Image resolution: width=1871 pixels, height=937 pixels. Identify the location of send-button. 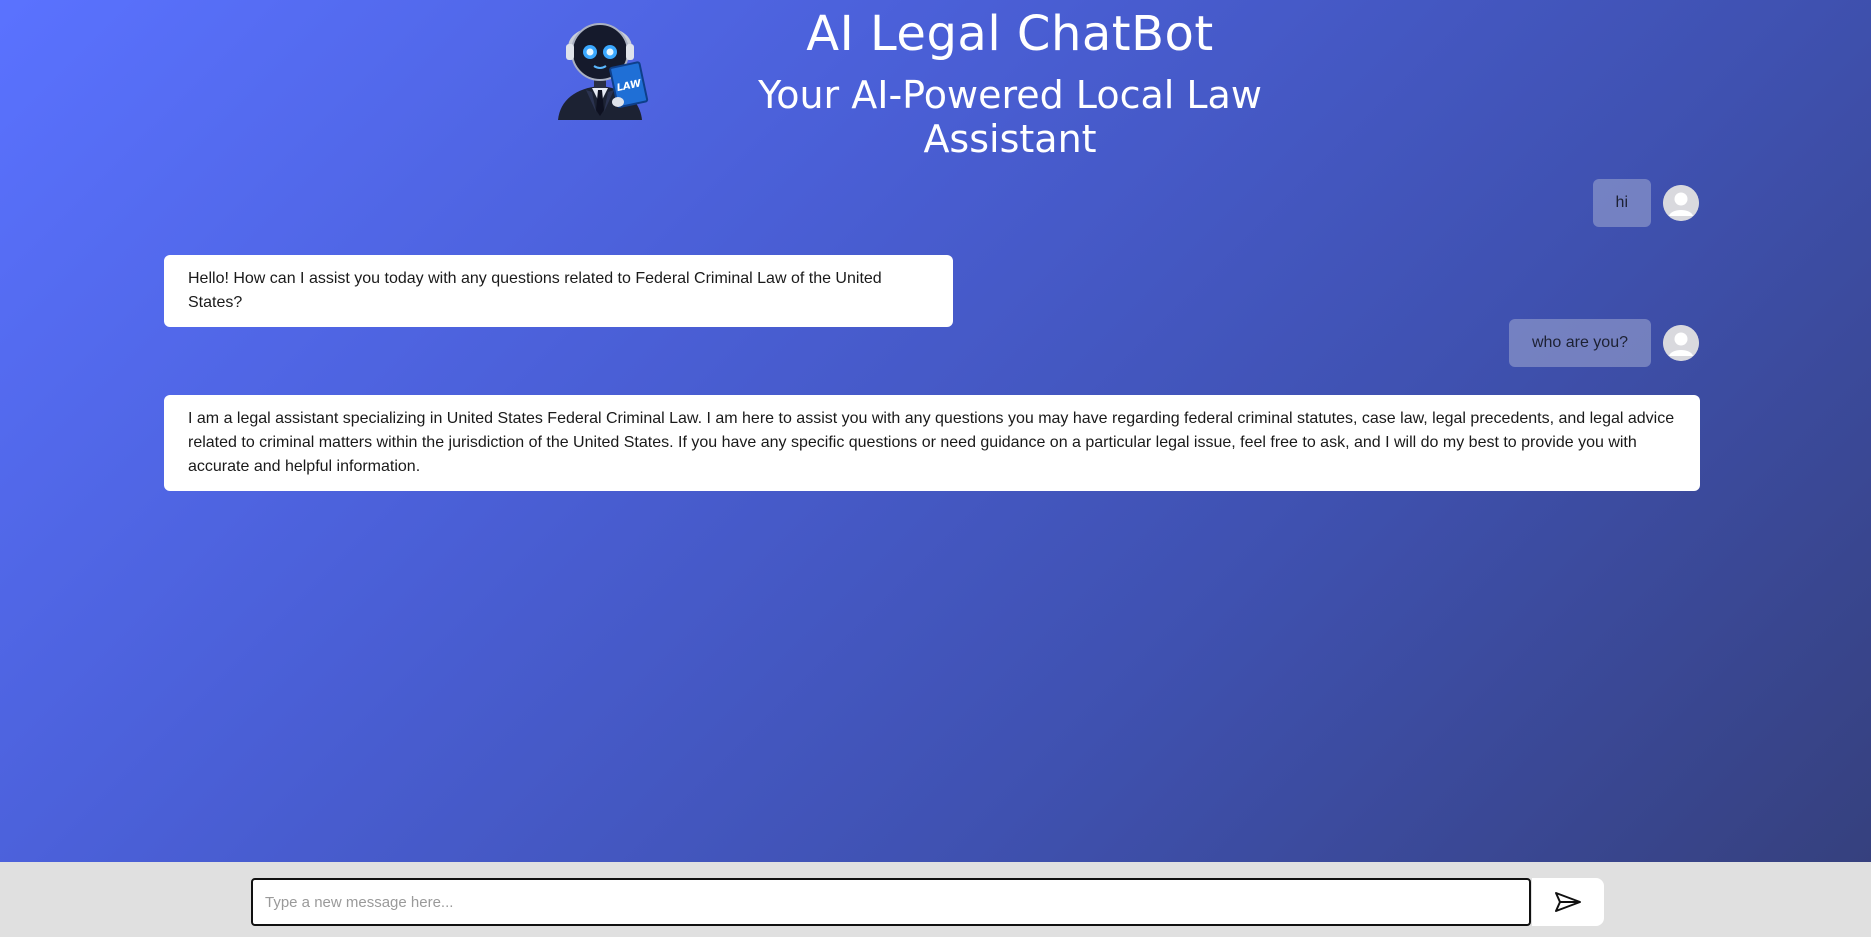
(1568, 902).